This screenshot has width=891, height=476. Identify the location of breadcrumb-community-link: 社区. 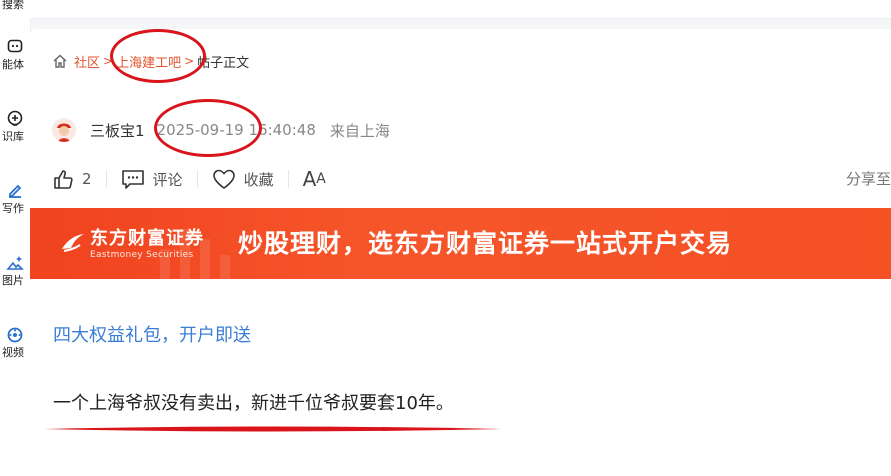
(87, 61).